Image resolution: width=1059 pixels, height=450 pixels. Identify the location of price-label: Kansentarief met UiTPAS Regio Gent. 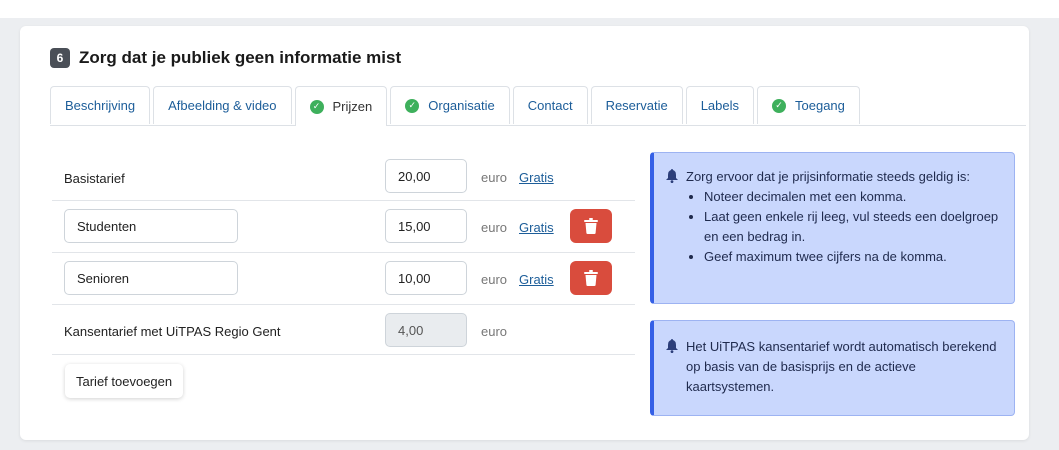
(172, 331).